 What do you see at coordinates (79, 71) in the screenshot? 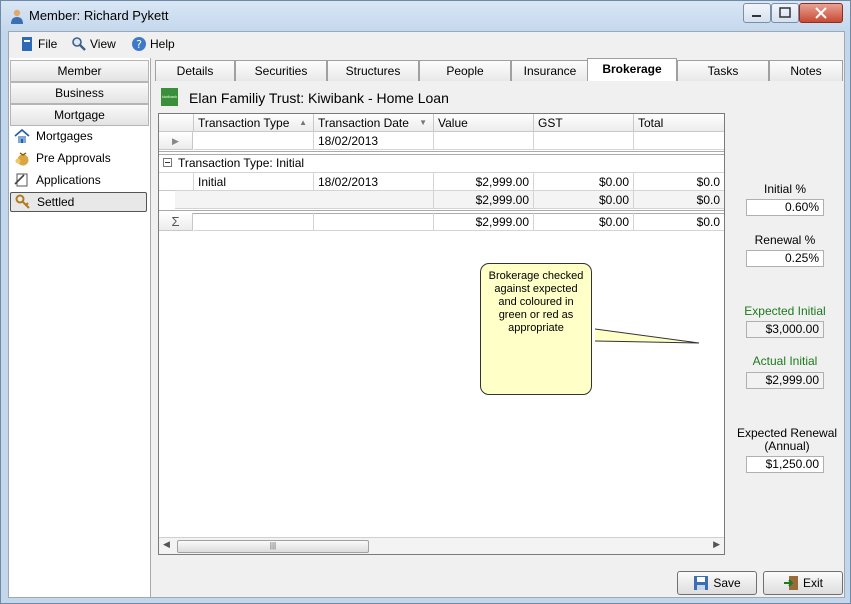
I see `nav-member-button: Member` at bounding box center [79, 71].